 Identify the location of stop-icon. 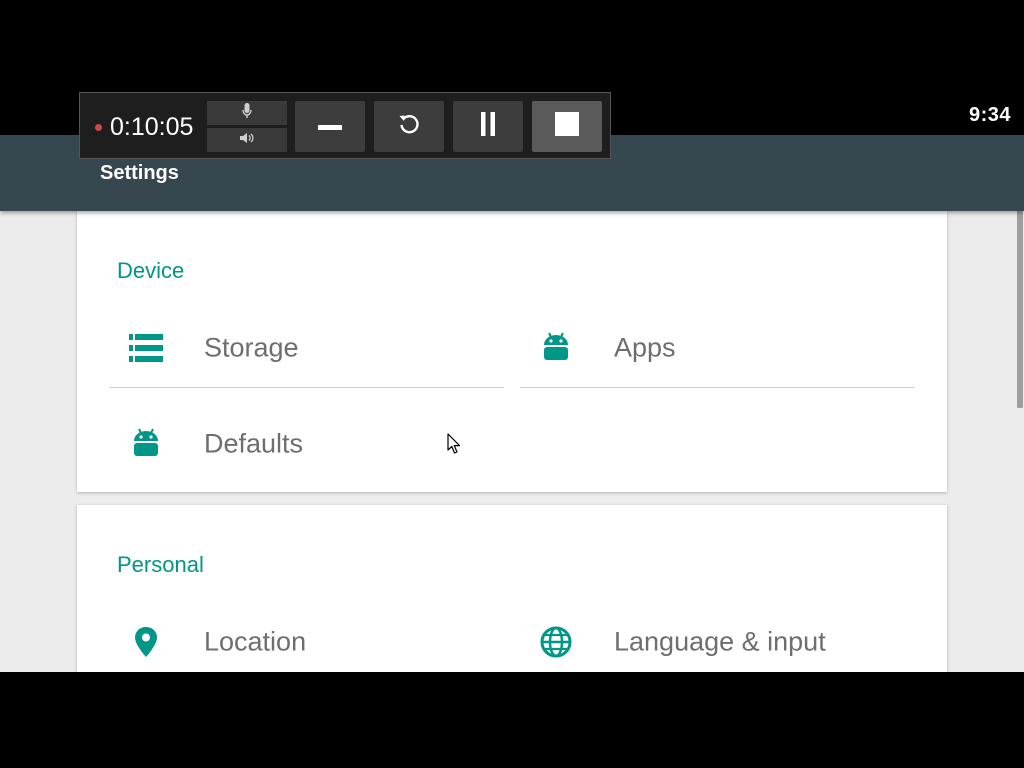
(567, 126).